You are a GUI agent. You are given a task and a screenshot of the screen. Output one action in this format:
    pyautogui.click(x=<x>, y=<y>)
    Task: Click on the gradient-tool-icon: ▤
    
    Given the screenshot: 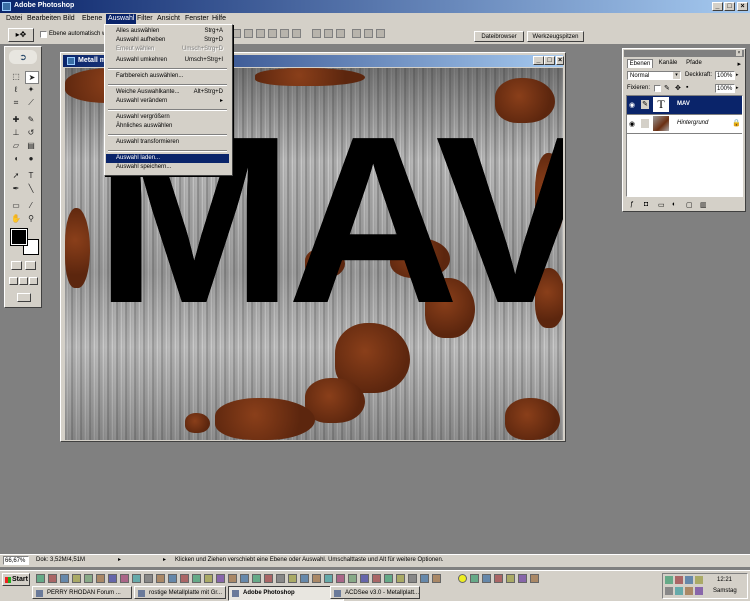 What is the action you would take?
    pyautogui.click(x=31, y=145)
    